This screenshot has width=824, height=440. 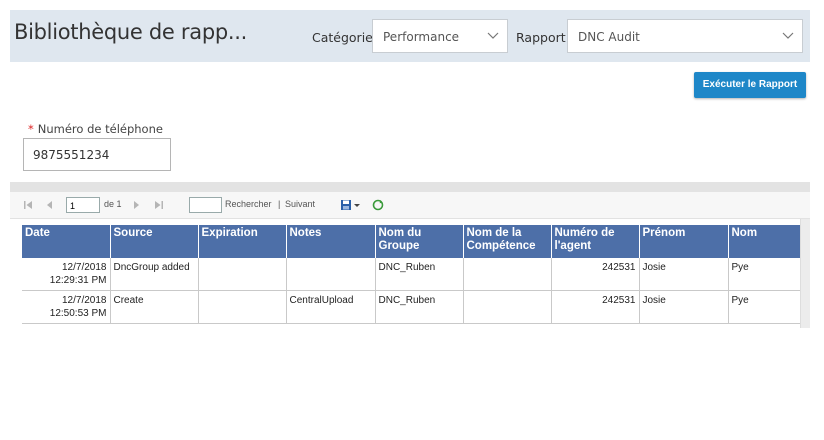 What do you see at coordinates (331, 307) in the screenshot?
I see `notes-cell: CentralUpload` at bounding box center [331, 307].